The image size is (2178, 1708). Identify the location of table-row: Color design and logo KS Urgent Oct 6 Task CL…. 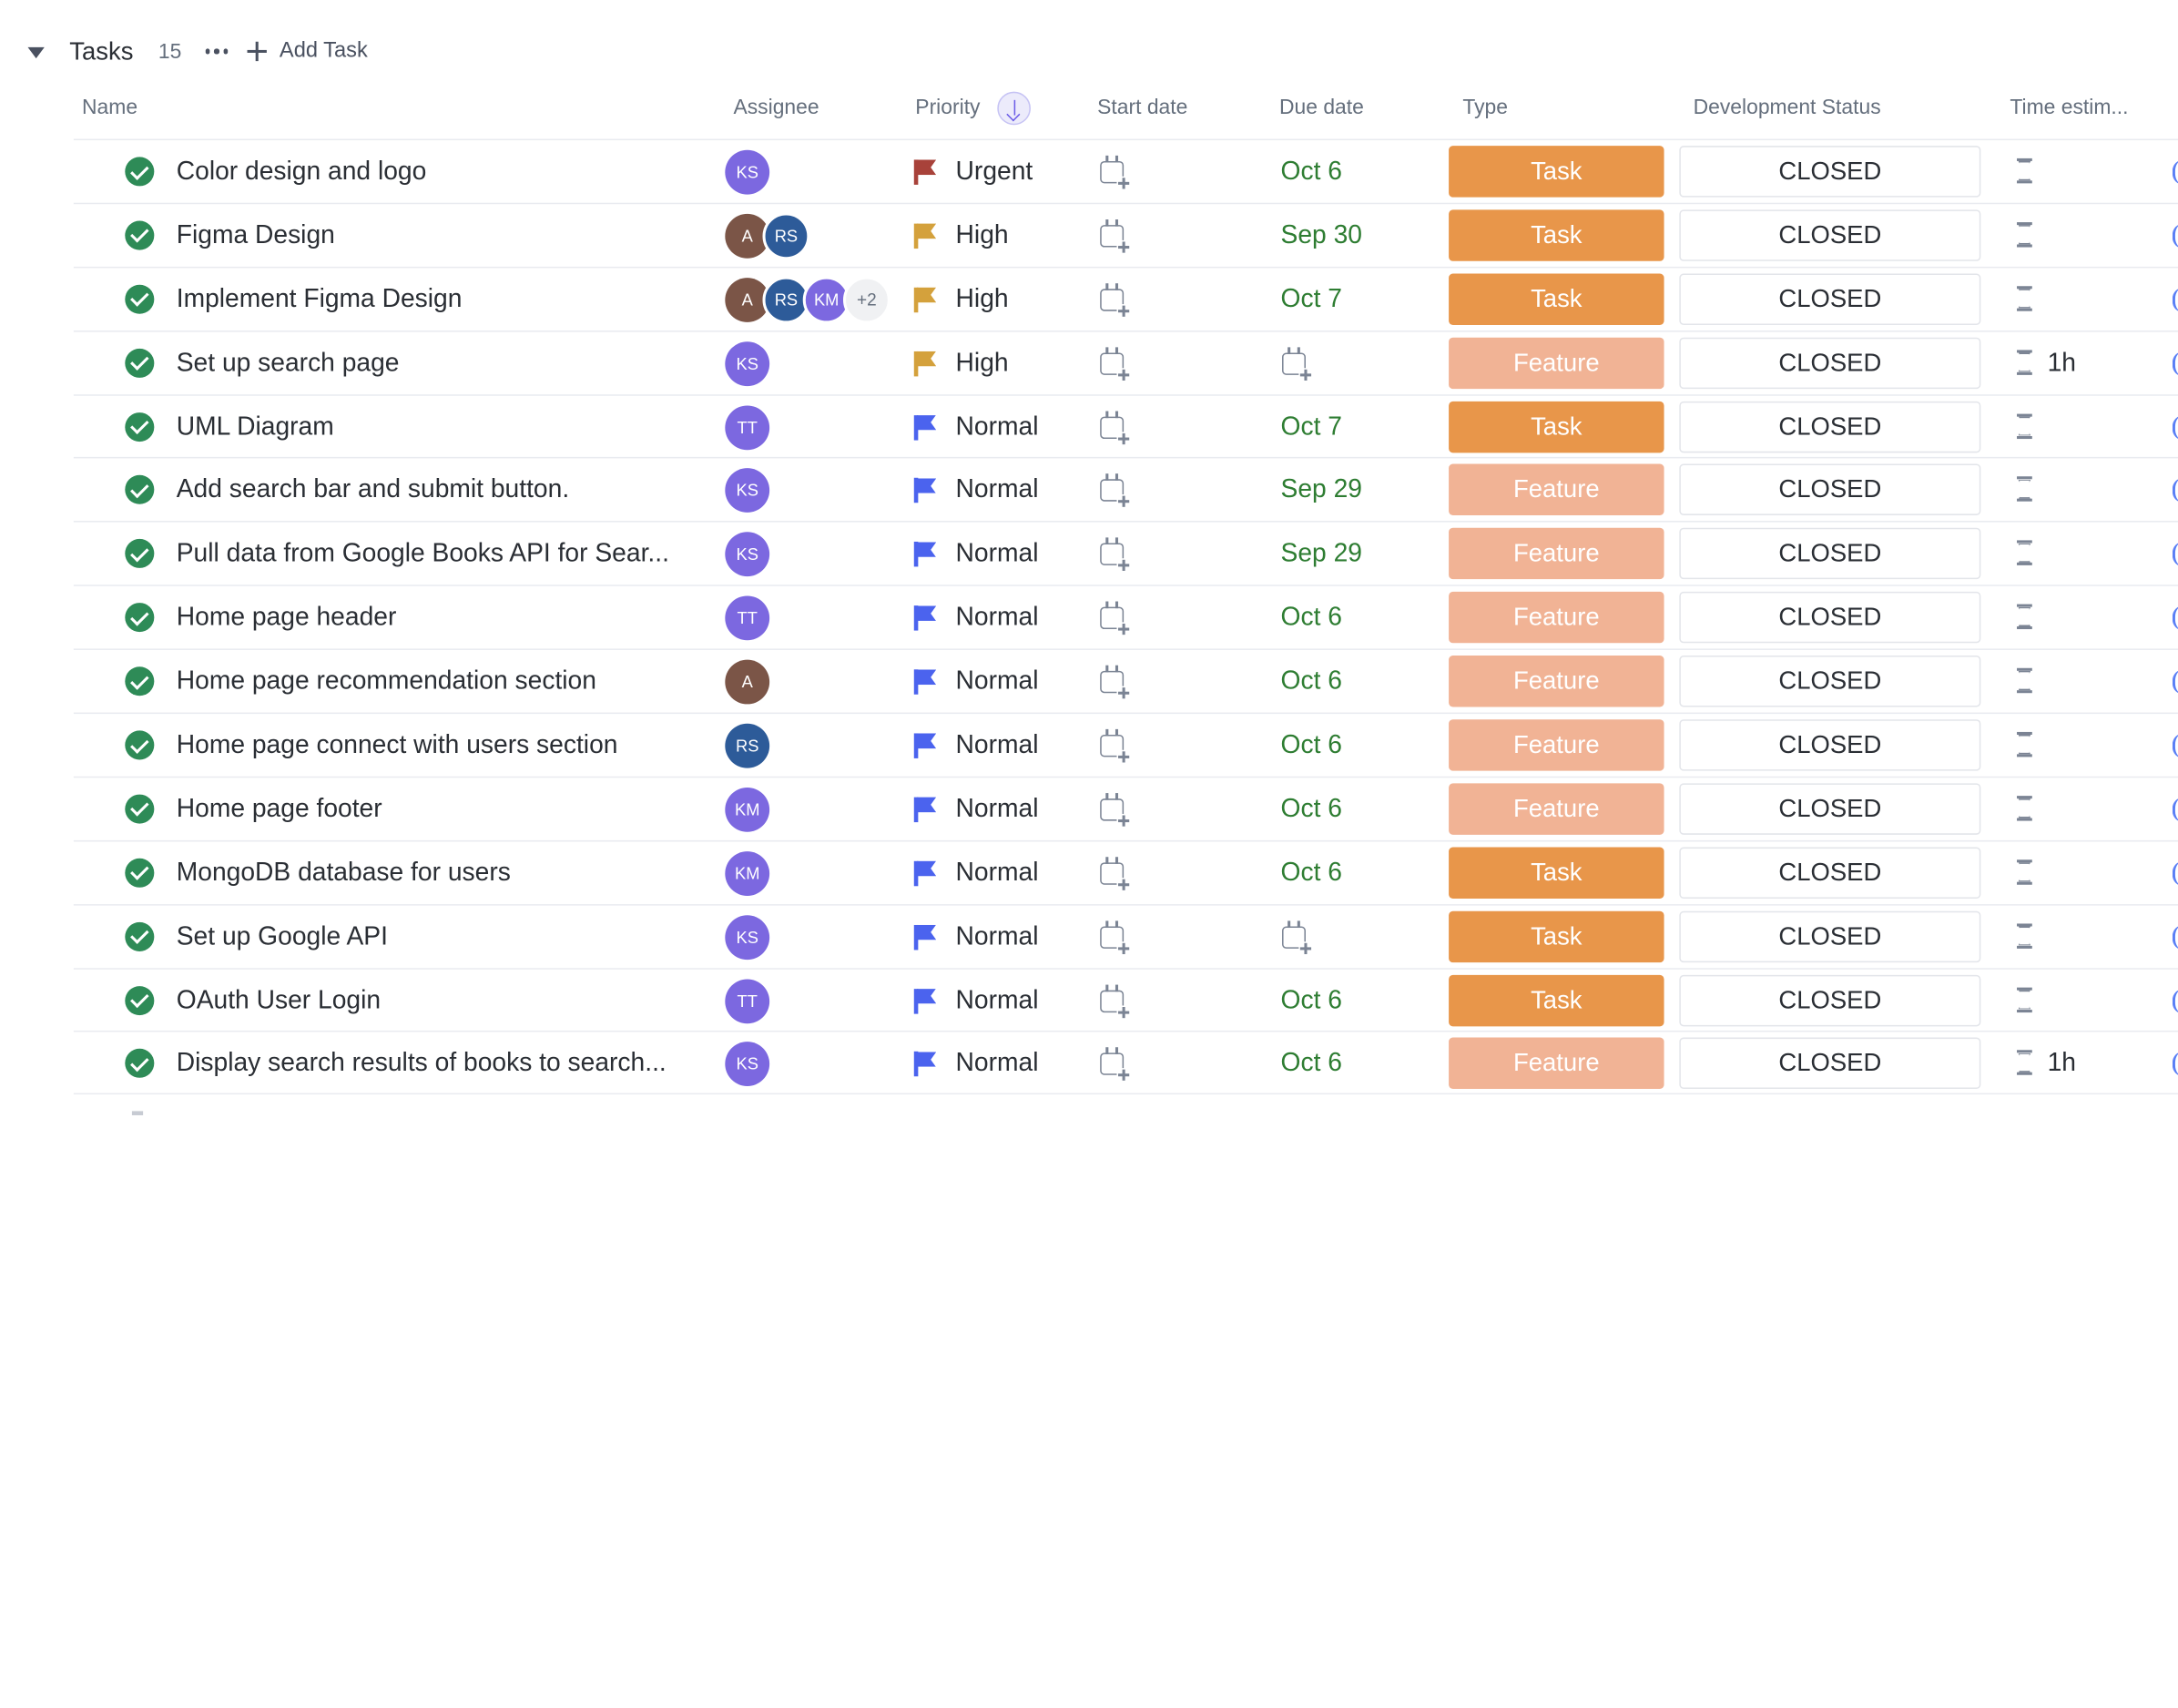
(1126, 170).